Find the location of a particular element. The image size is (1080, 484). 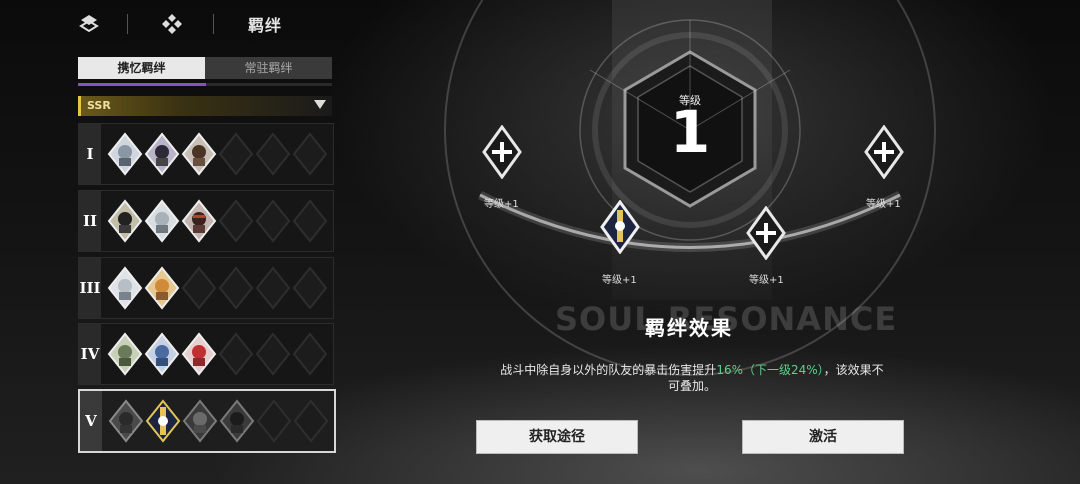

rarity-accent is located at coordinates (79, 106).